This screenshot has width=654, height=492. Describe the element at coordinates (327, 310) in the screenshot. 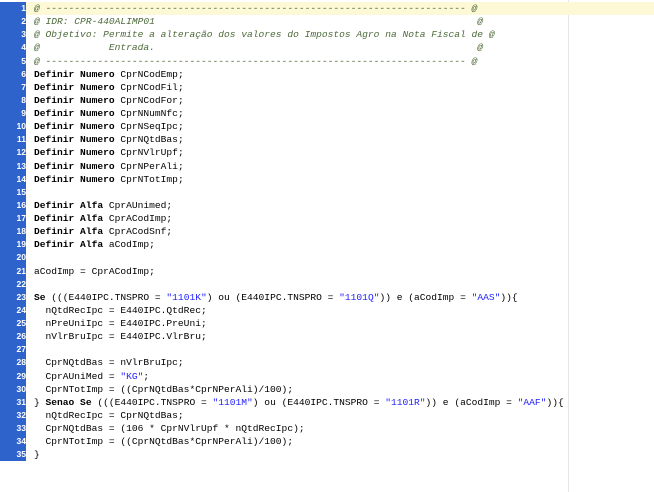

I see `code-line: 24 nQtdRecIpc = E440IPC.QtdRec;` at that location.